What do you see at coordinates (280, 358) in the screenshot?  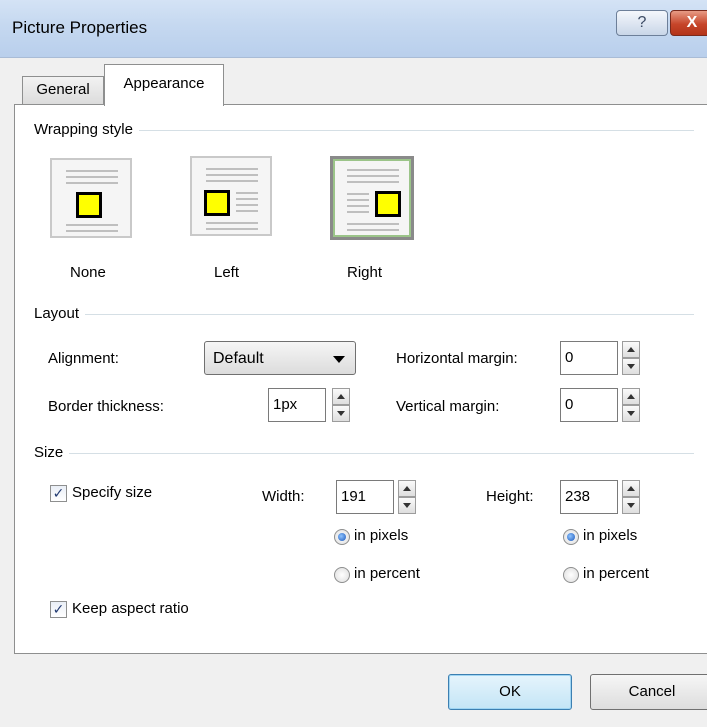 I see `alignment-select: Default` at bounding box center [280, 358].